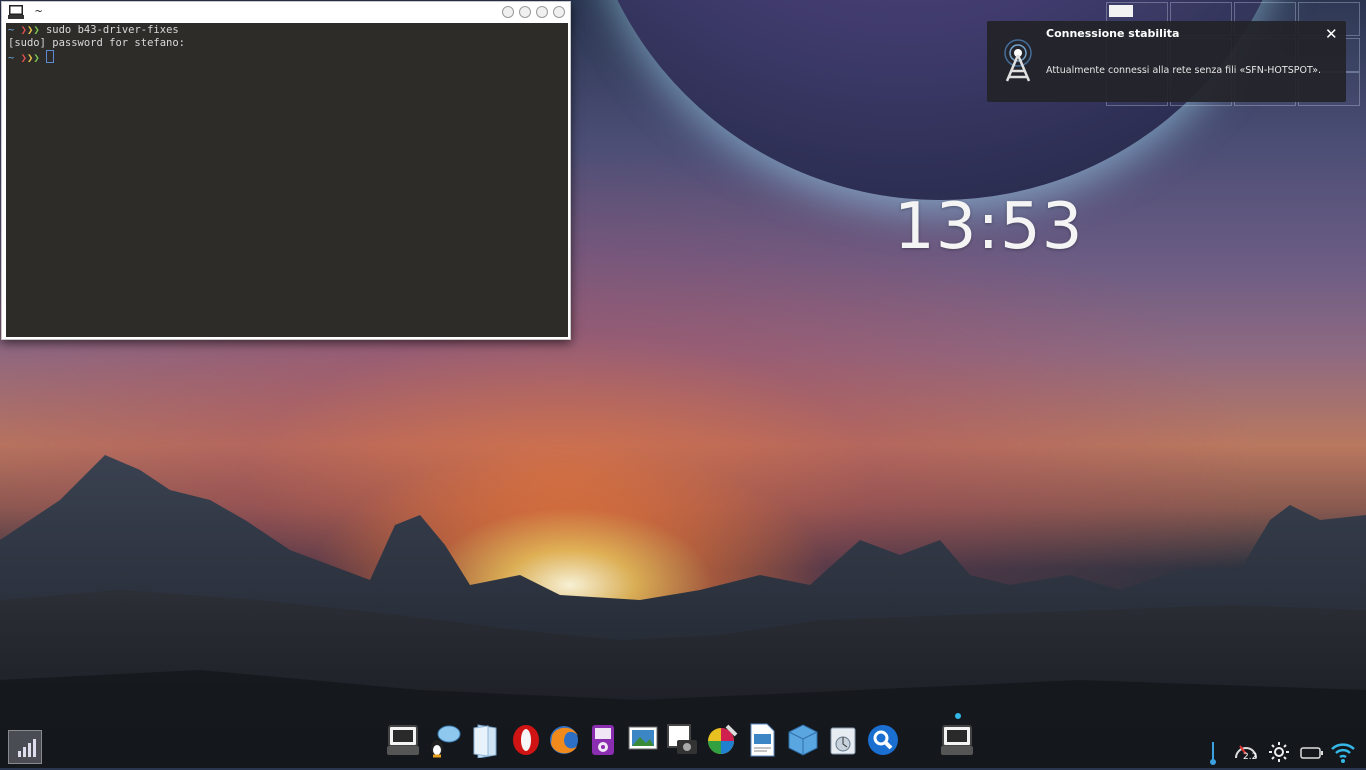 The image size is (1366, 770). I want to click on dock-files-launcher, so click(485, 740).